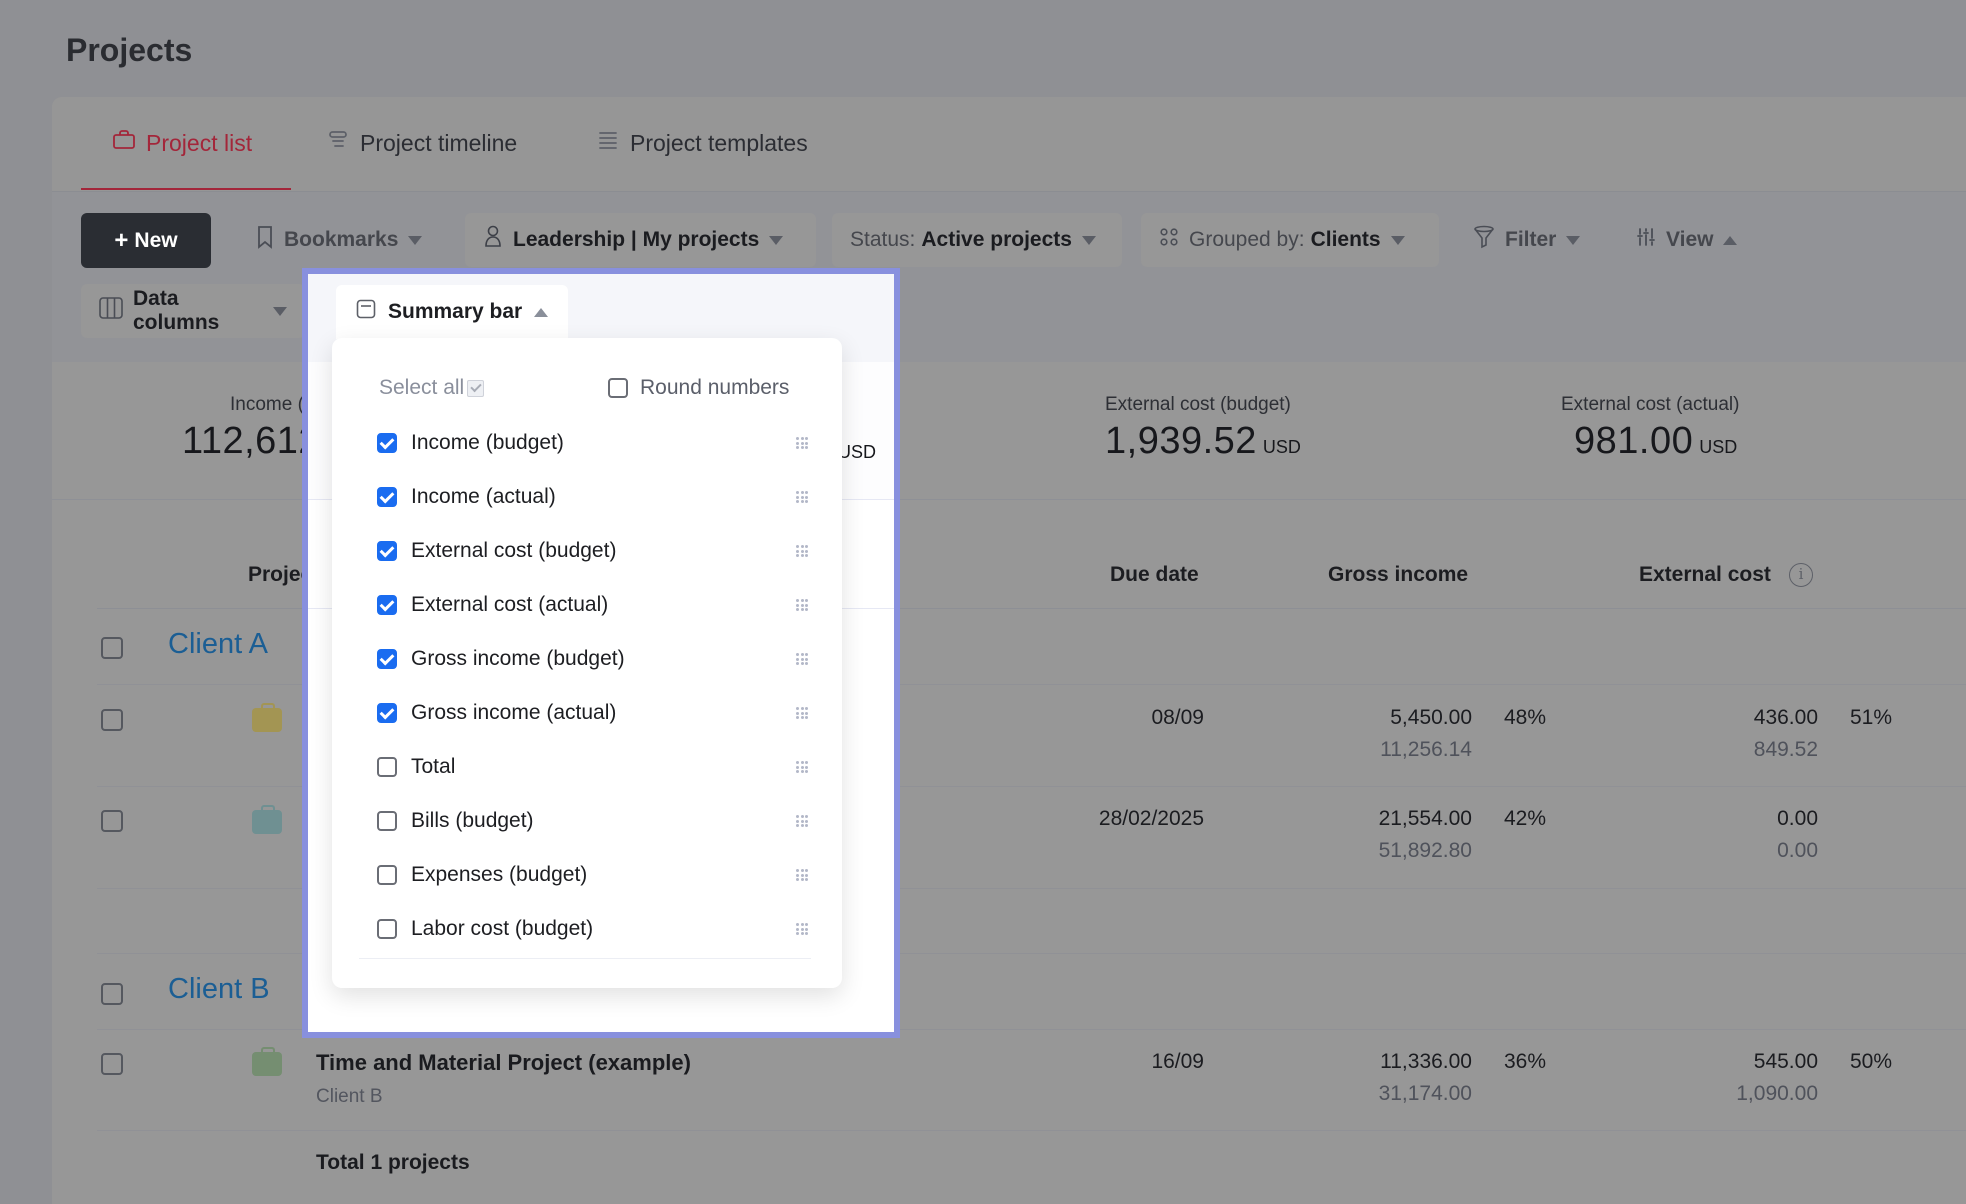 The width and height of the screenshot is (1966, 1204). Describe the element at coordinates (219, 989) in the screenshot. I see `client-group-link: Client B` at that location.